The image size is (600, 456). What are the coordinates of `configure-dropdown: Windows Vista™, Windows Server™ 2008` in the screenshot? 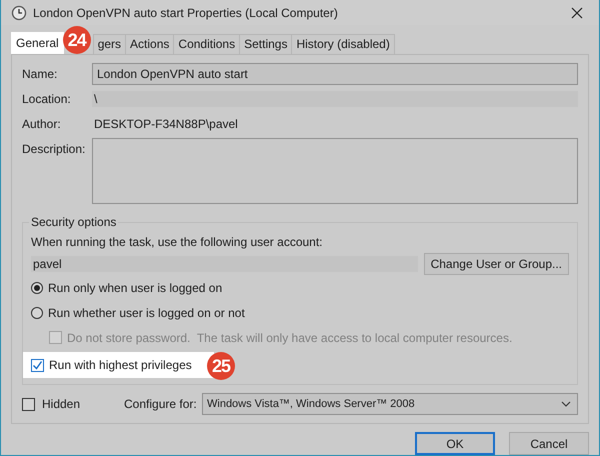 It's located at (390, 404).